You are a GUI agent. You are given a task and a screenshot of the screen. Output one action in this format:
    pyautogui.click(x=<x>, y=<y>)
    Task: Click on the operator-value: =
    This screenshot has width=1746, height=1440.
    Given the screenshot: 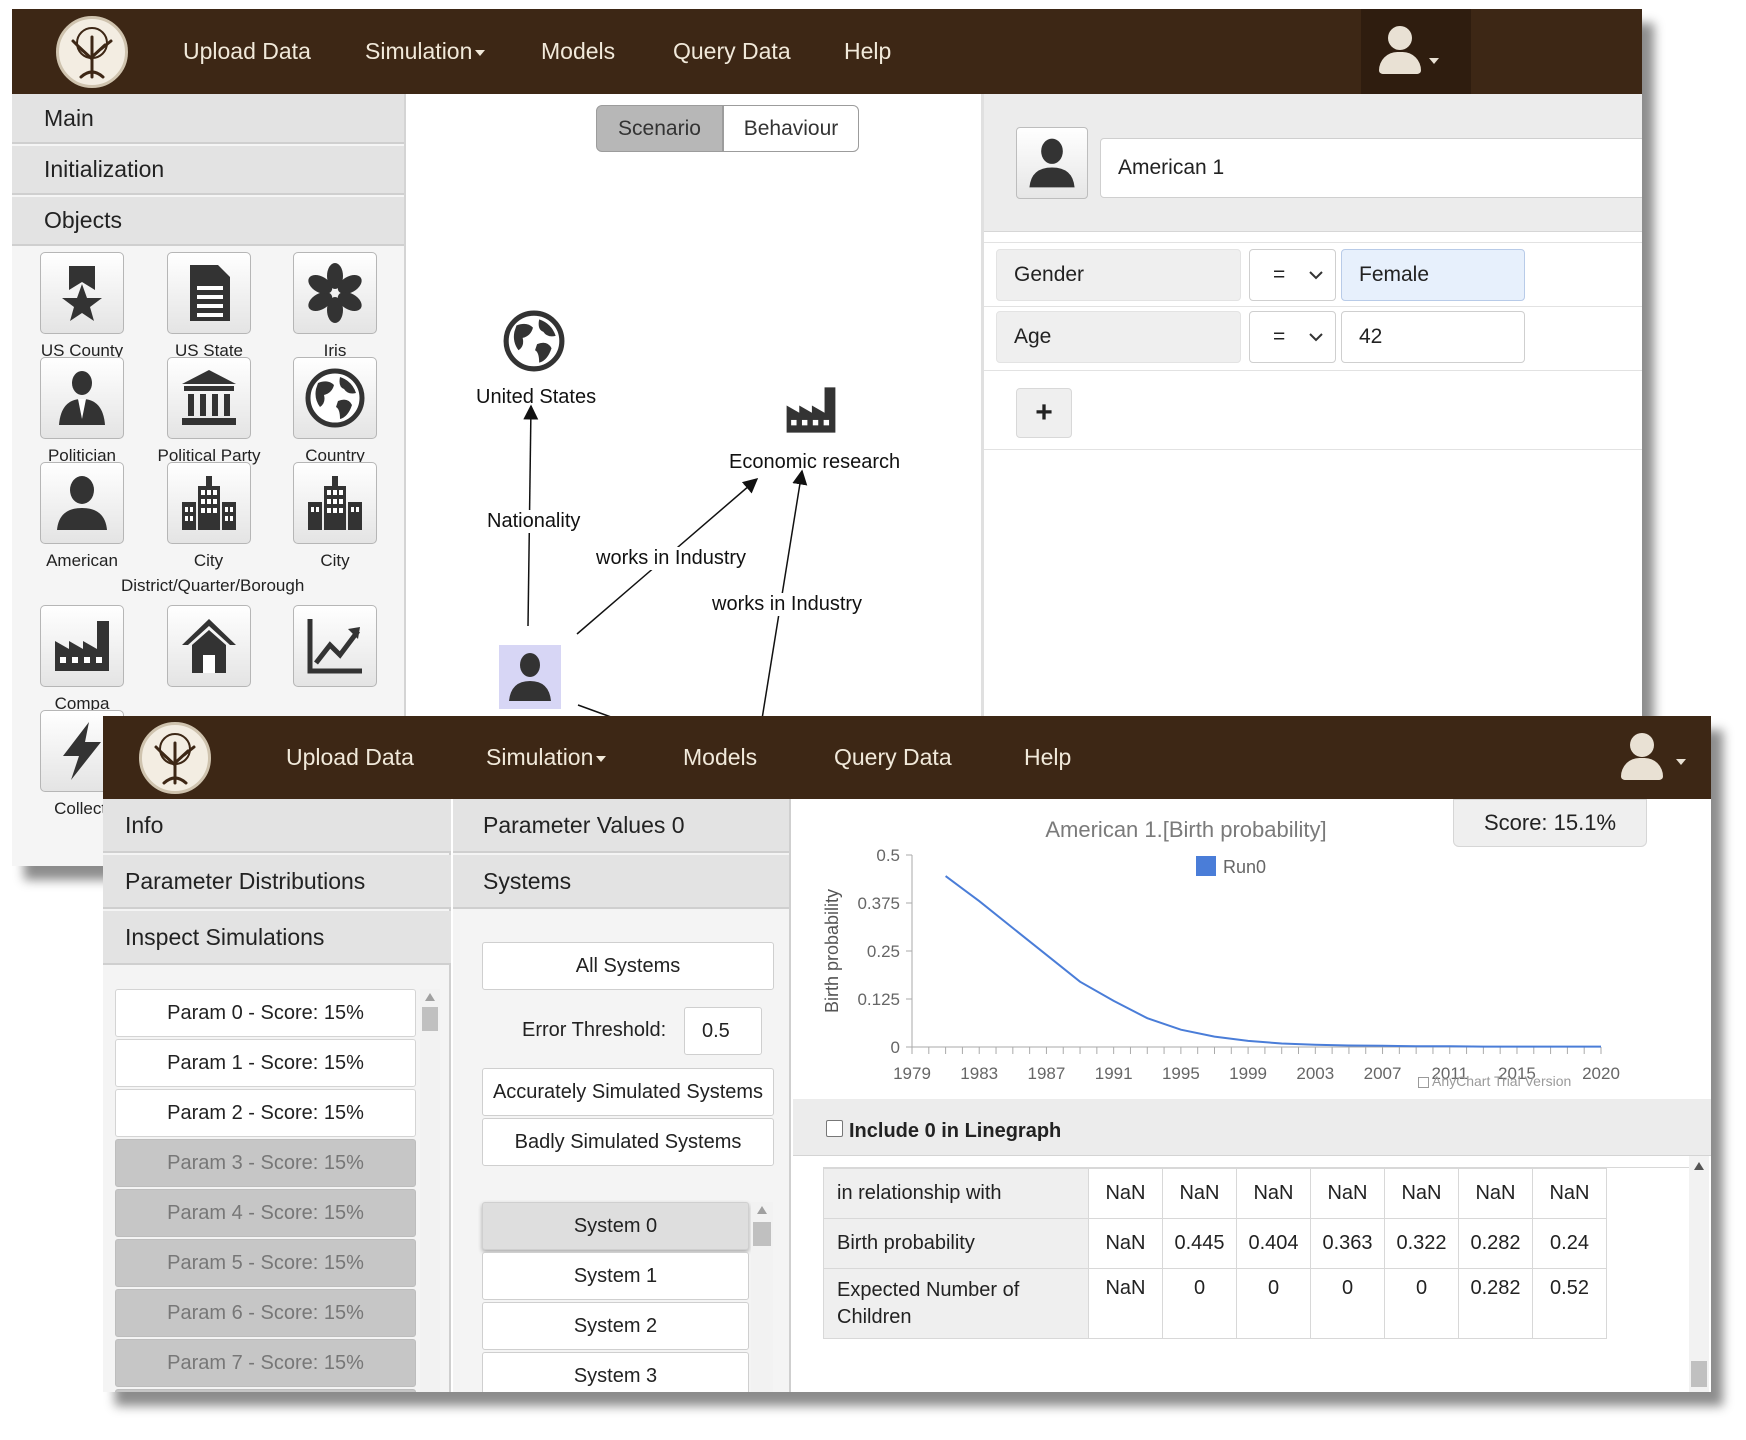 What is the action you would take?
    pyautogui.click(x=1279, y=274)
    